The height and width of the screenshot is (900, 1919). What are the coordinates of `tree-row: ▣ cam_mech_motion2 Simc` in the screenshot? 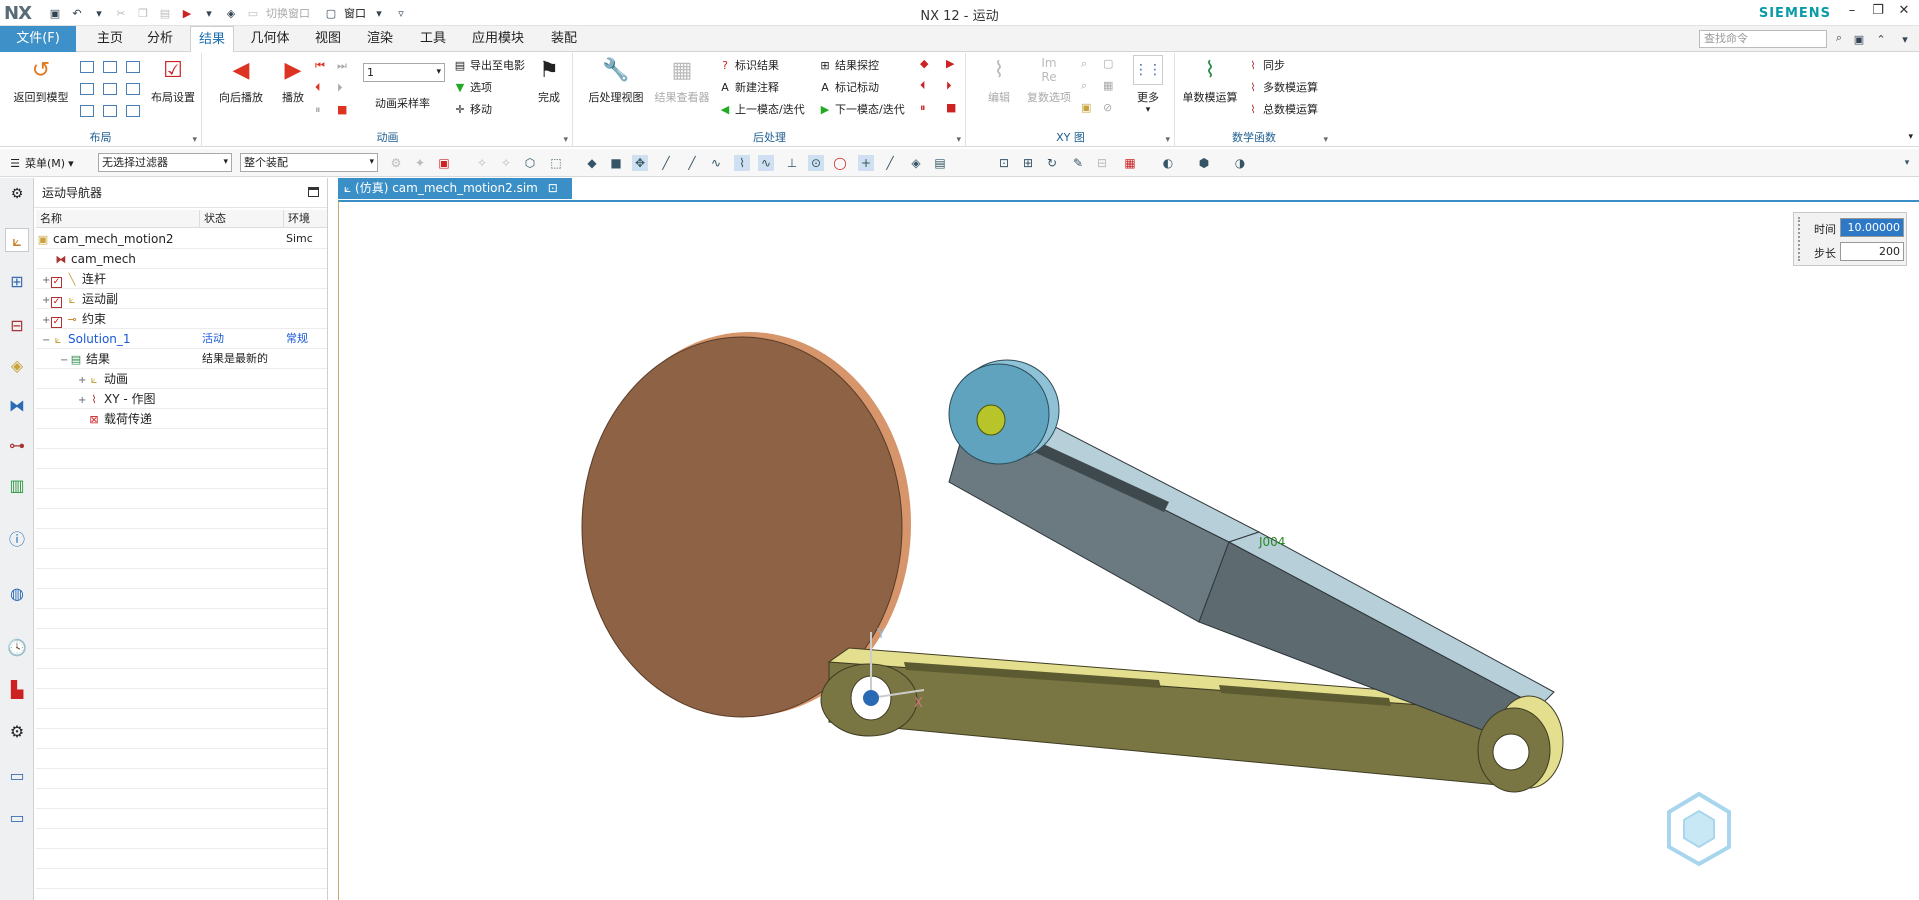 It's located at (181, 239).